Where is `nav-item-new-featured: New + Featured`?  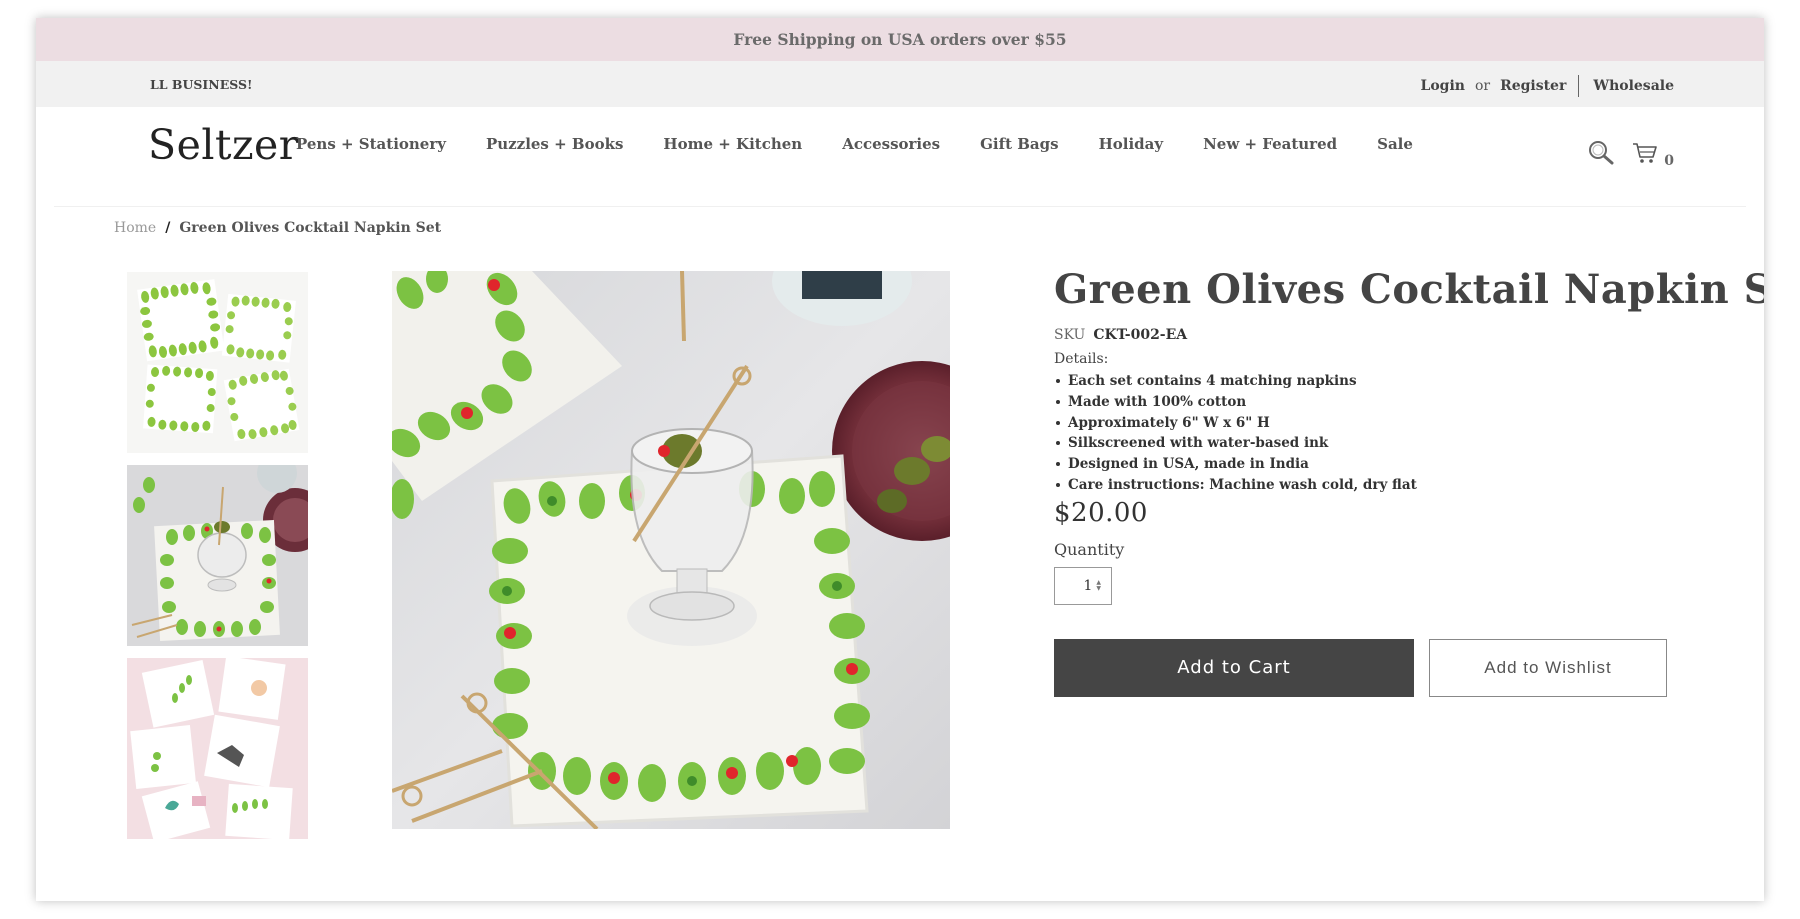
nav-item-new-featured: New + Featured is located at coordinates (1270, 144).